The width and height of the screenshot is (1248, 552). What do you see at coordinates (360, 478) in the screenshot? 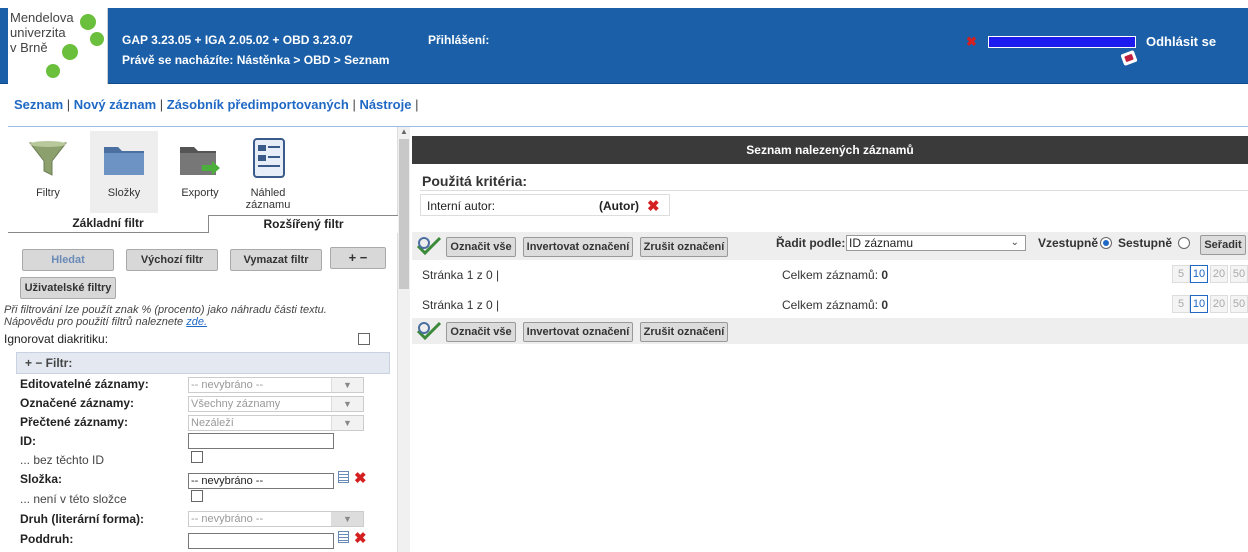
I see `clear-folder-icon: ✖` at bounding box center [360, 478].